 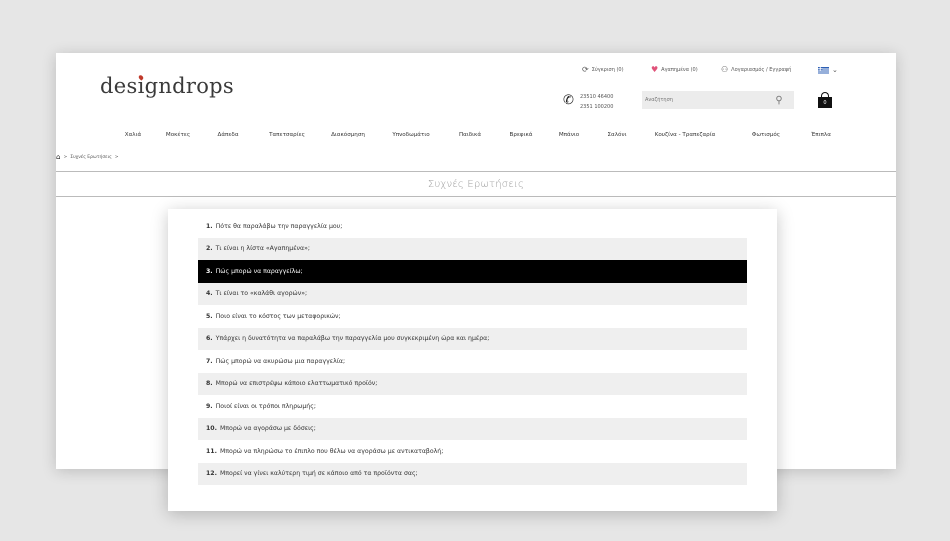 I want to click on nav-item: Μοκέτες, so click(x=178, y=135).